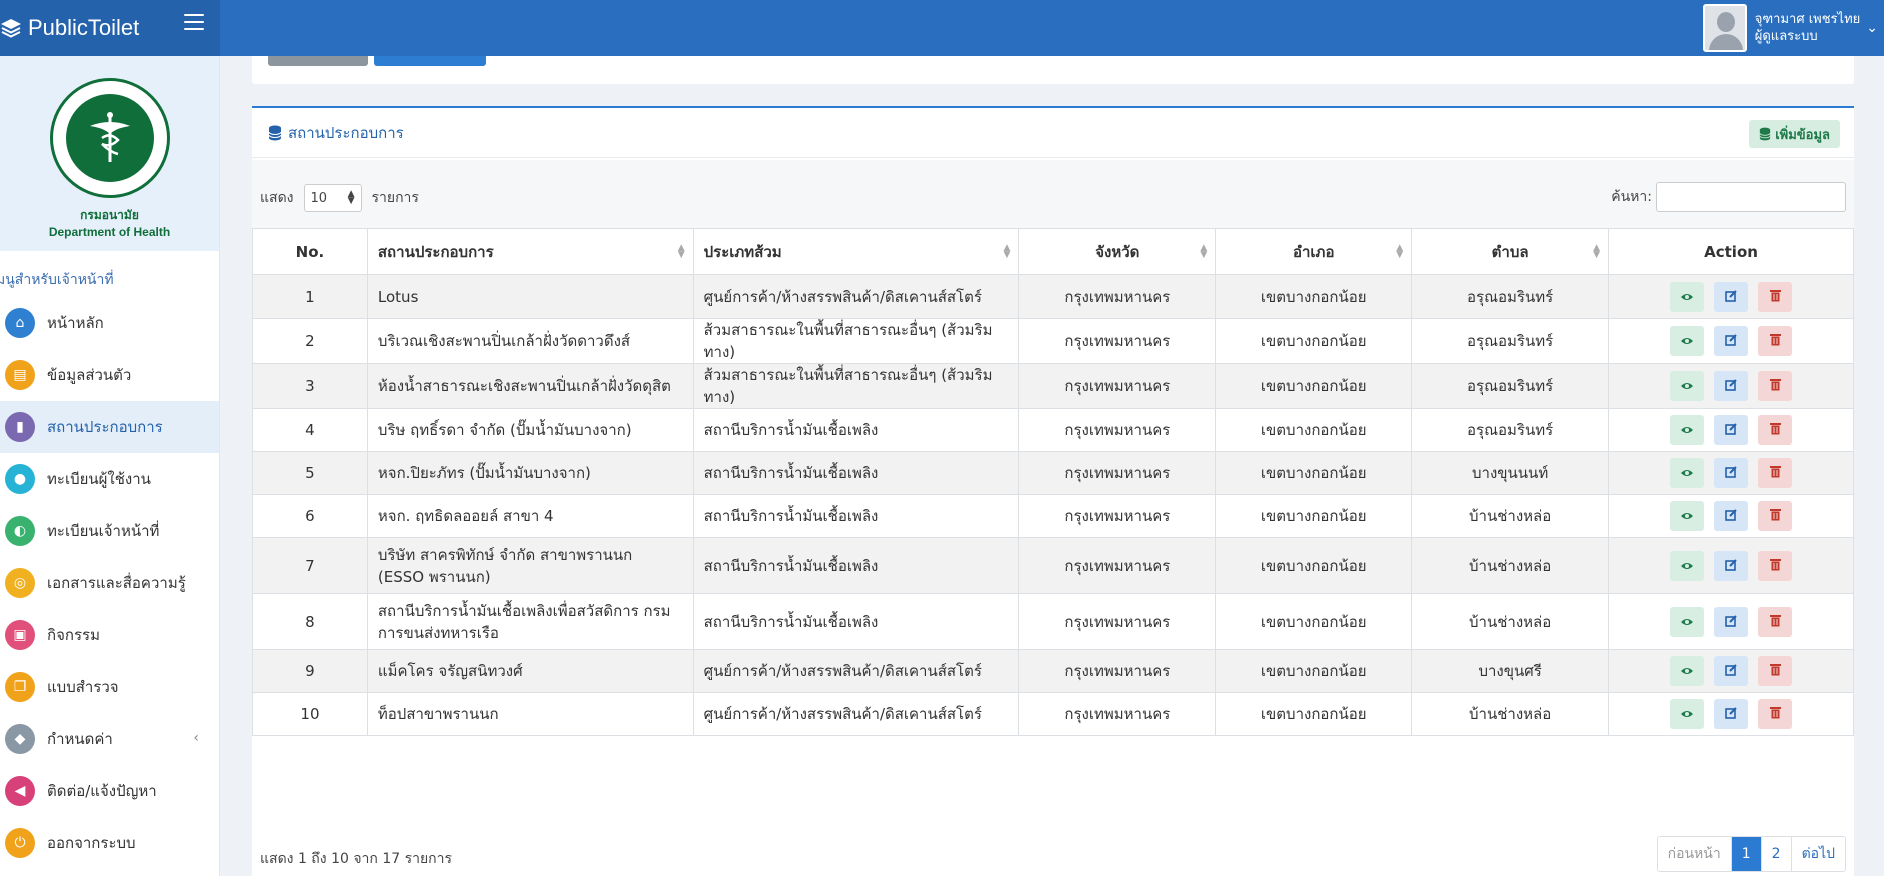 This screenshot has height=876, width=1884. I want to click on sidebar-item-1: ▤ ข้อมูลส่วนตัว, so click(109, 375).